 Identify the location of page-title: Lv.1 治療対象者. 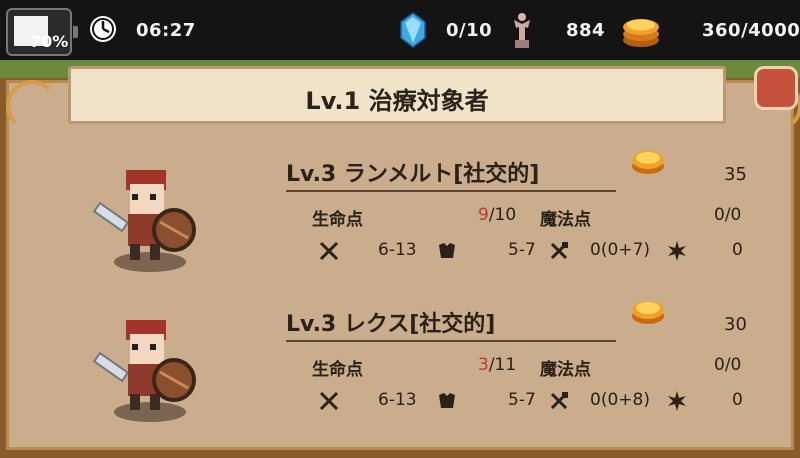
(397, 101).